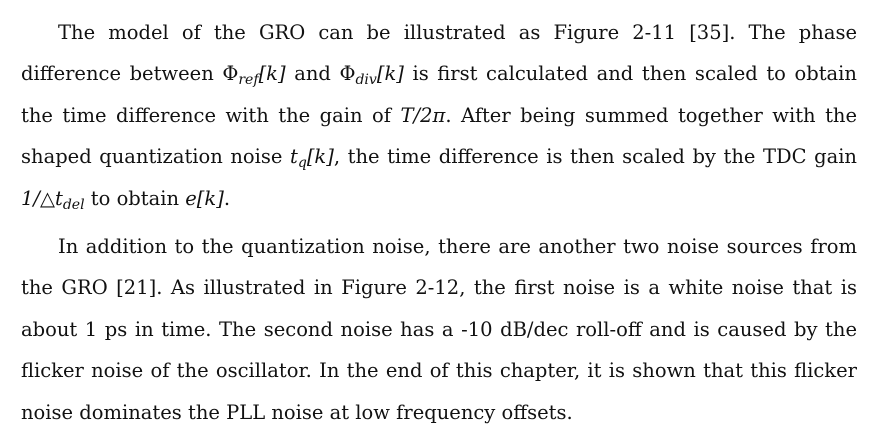 The image size is (873, 433). I want to click on math-tdc-gain: 1/△tdel, so click(53, 199).